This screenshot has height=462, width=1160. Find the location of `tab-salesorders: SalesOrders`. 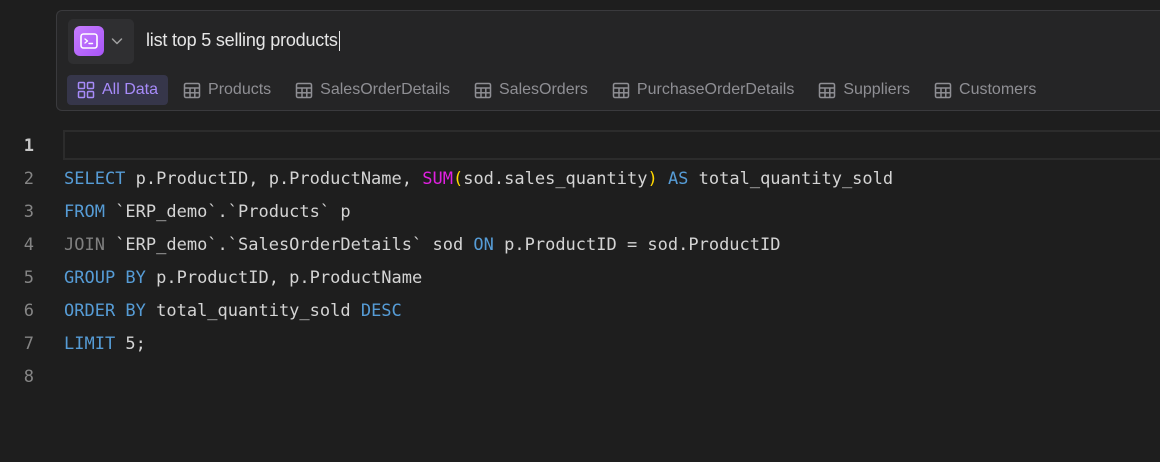

tab-salesorders: SalesOrders is located at coordinates (531, 90).